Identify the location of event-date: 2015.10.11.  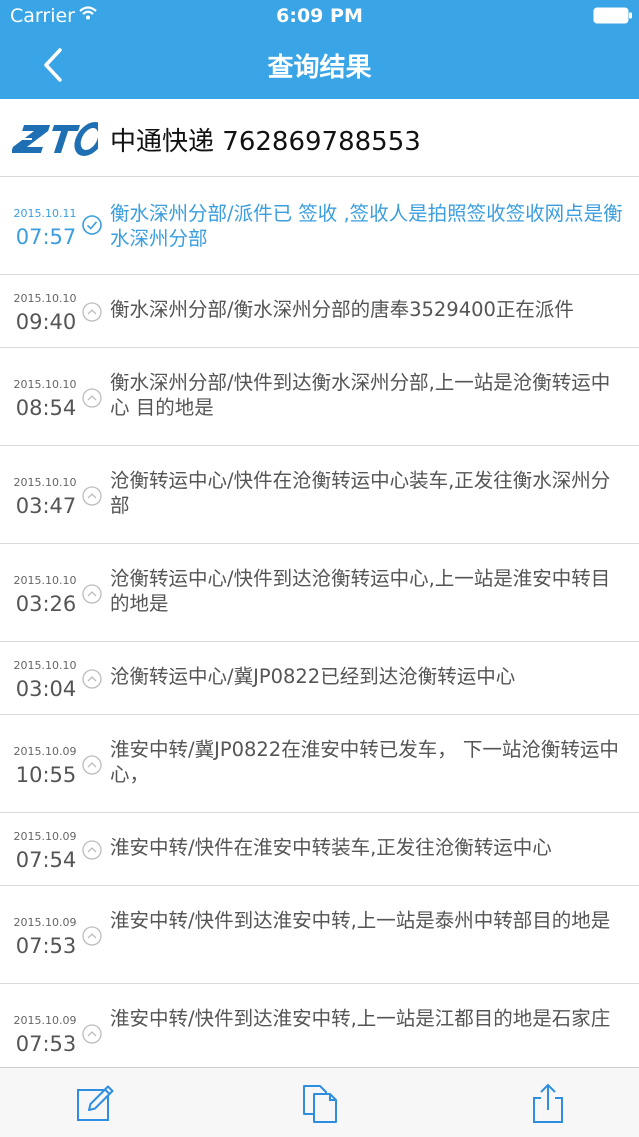
(45, 213).